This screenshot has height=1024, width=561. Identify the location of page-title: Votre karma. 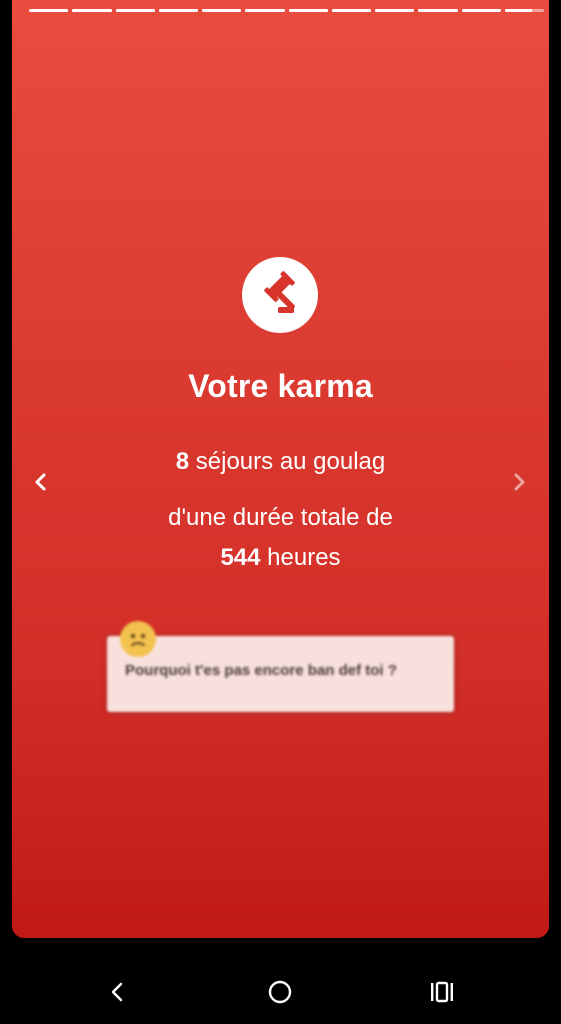
(280, 386).